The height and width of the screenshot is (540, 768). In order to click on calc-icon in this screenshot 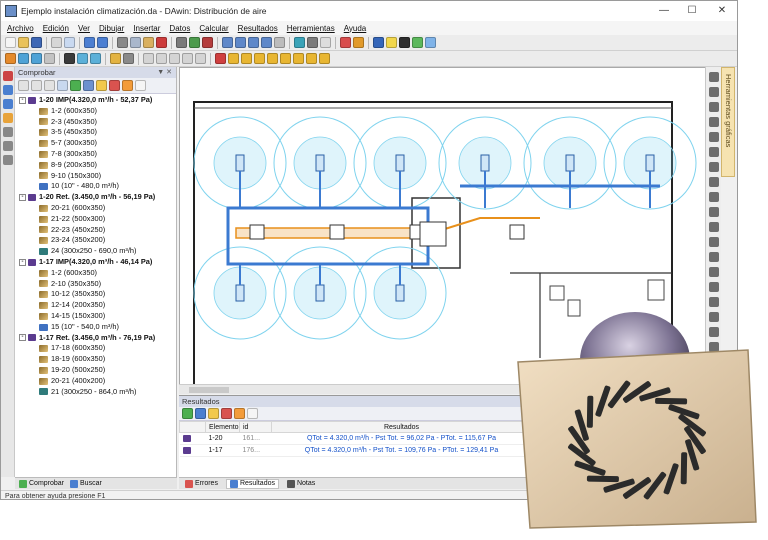, I will do `click(207, 42)`.